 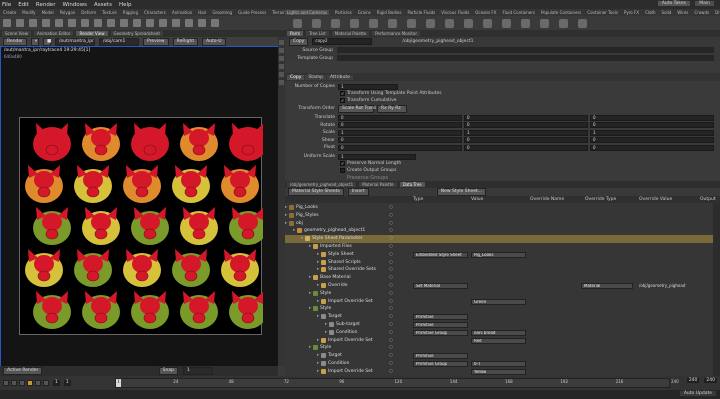 What do you see at coordinates (631, 12) in the screenshot?
I see `shelf-tab-pyro-fx: Pyro FX` at bounding box center [631, 12].